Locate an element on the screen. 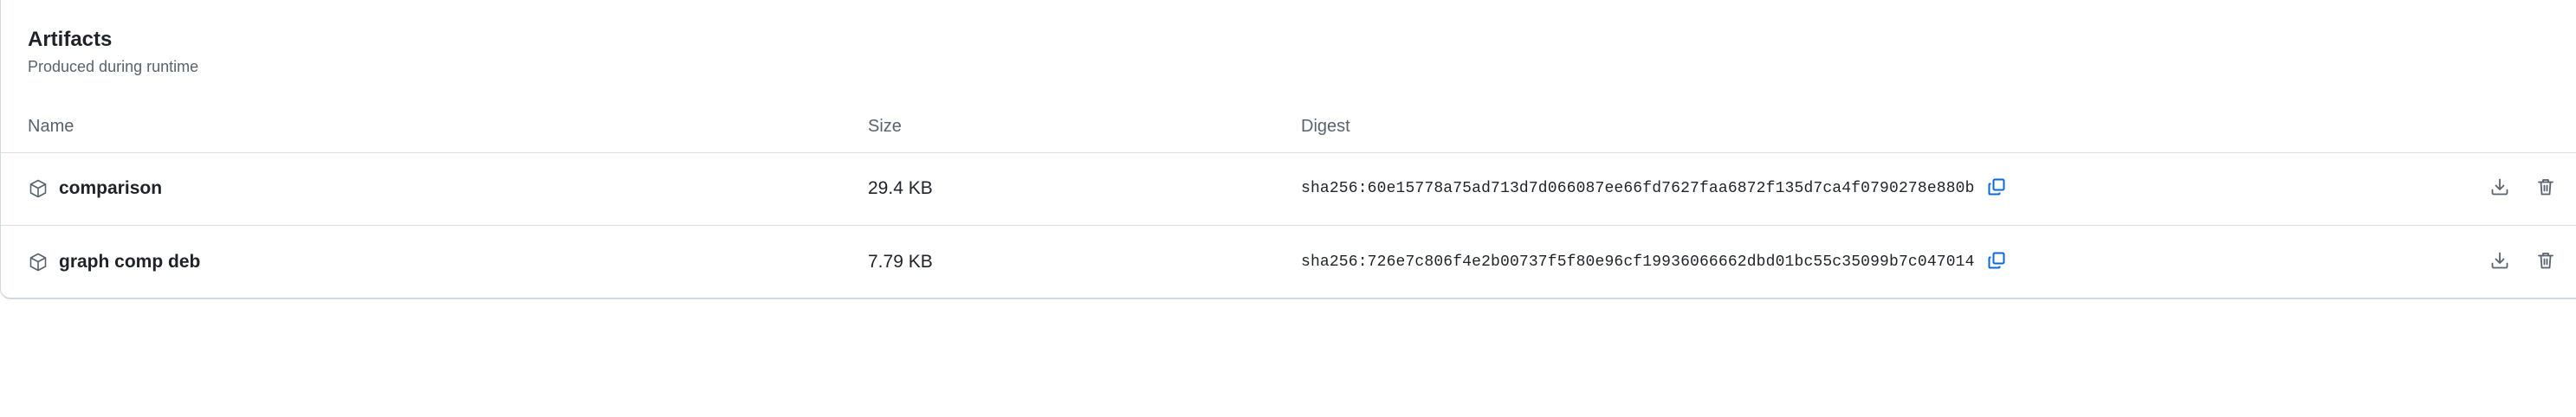 The height and width of the screenshot is (417, 2576). panel-header: Artifacts Produced during runtime is located at coordinates (113, 52).